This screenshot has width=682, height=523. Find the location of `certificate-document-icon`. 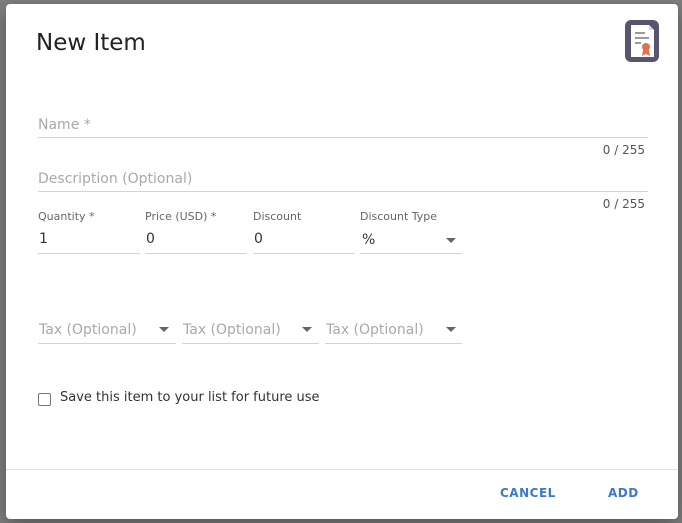

certificate-document-icon is located at coordinates (642, 41).